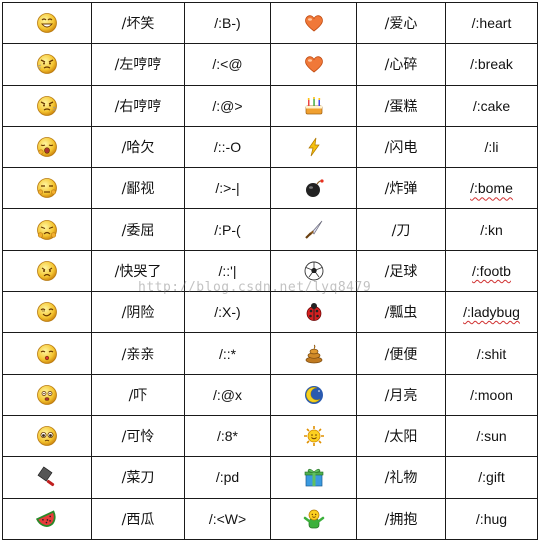 This screenshot has width=541, height=555. What do you see at coordinates (227, 436) in the screenshot?
I see `emoji-code-cell: /:8*` at bounding box center [227, 436].